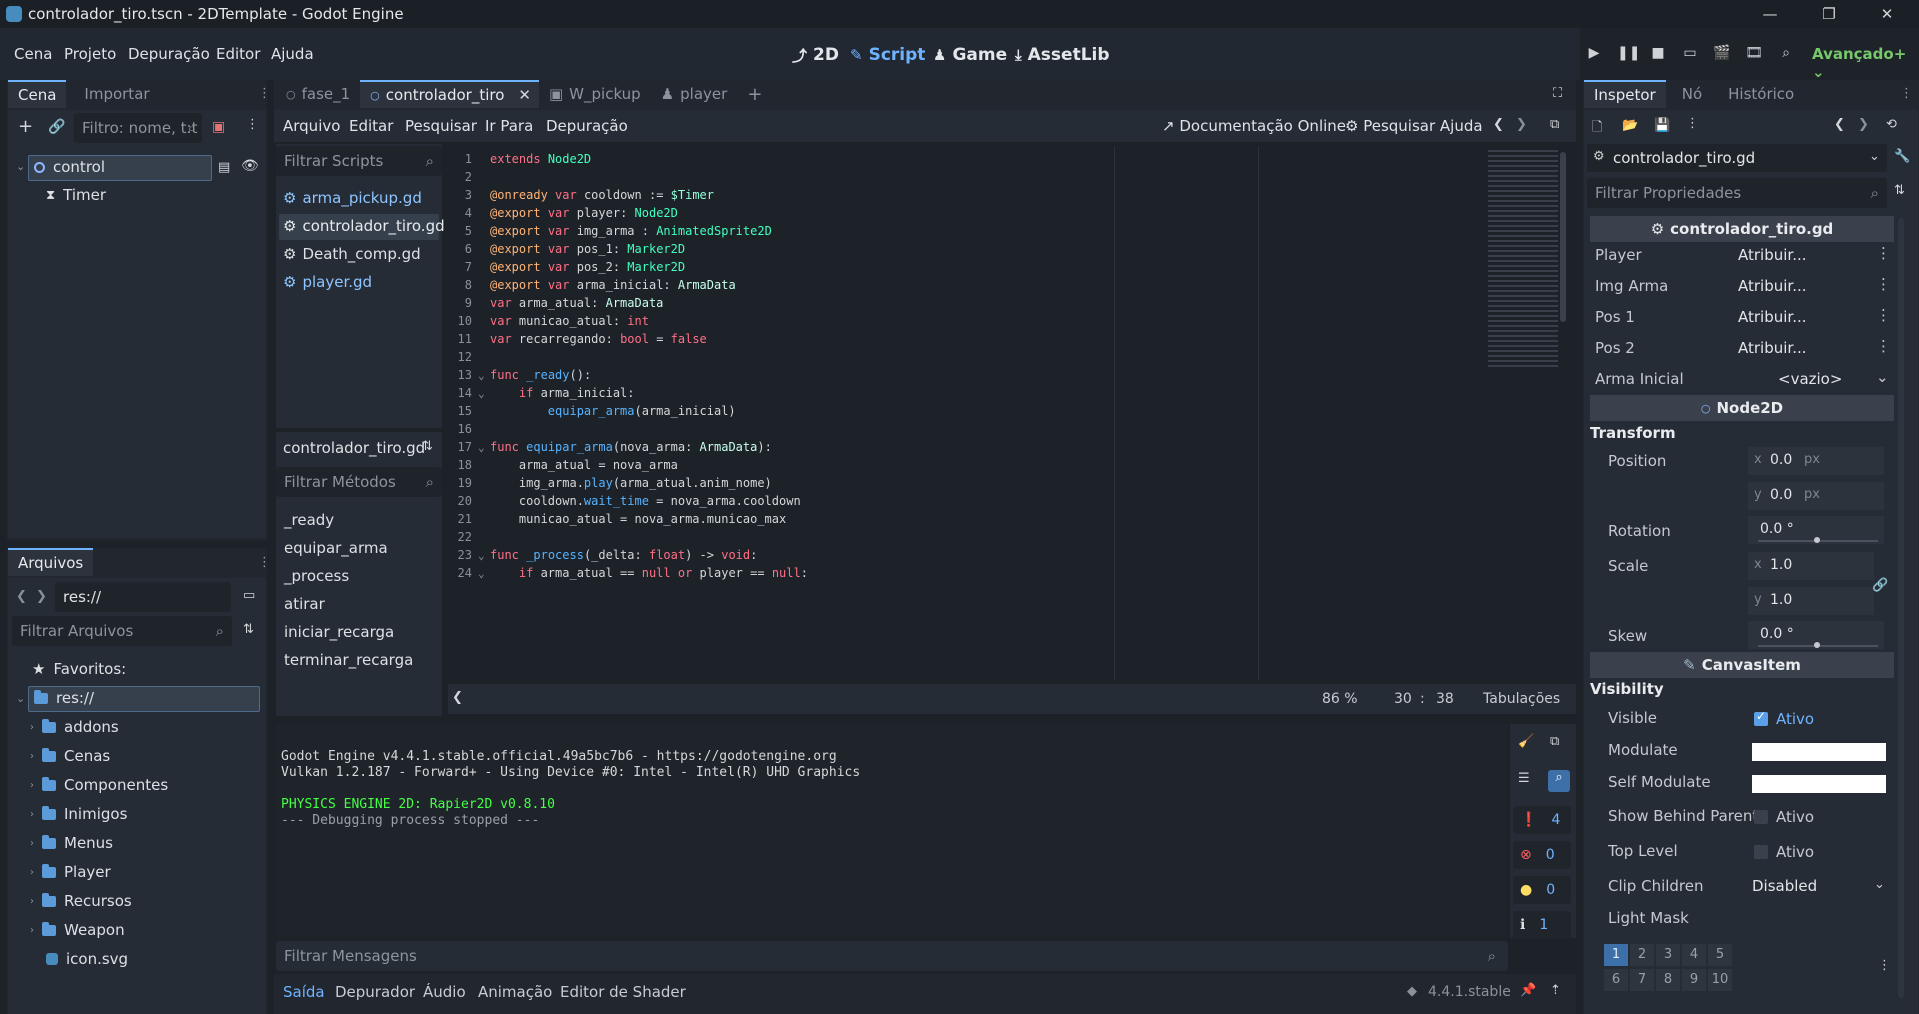 The width and height of the screenshot is (1919, 1014). I want to click on 2d-screen-button: ⤴ 2D, so click(815, 55).